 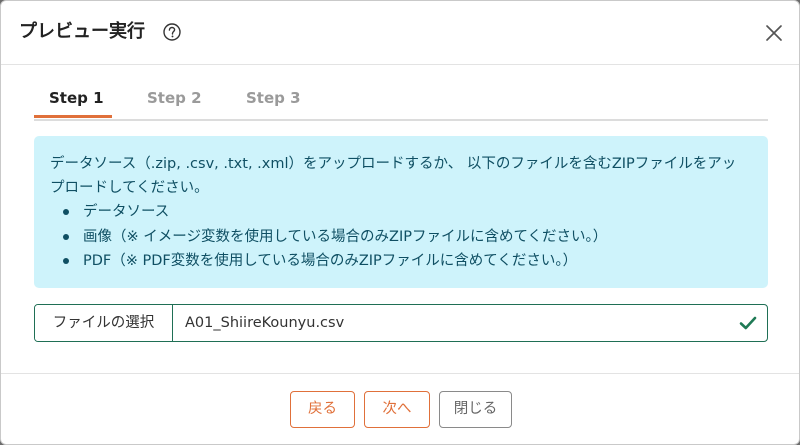 What do you see at coordinates (401, 101) in the screenshot?
I see `step-tabs: Step 1 Step 2 Step 3` at bounding box center [401, 101].